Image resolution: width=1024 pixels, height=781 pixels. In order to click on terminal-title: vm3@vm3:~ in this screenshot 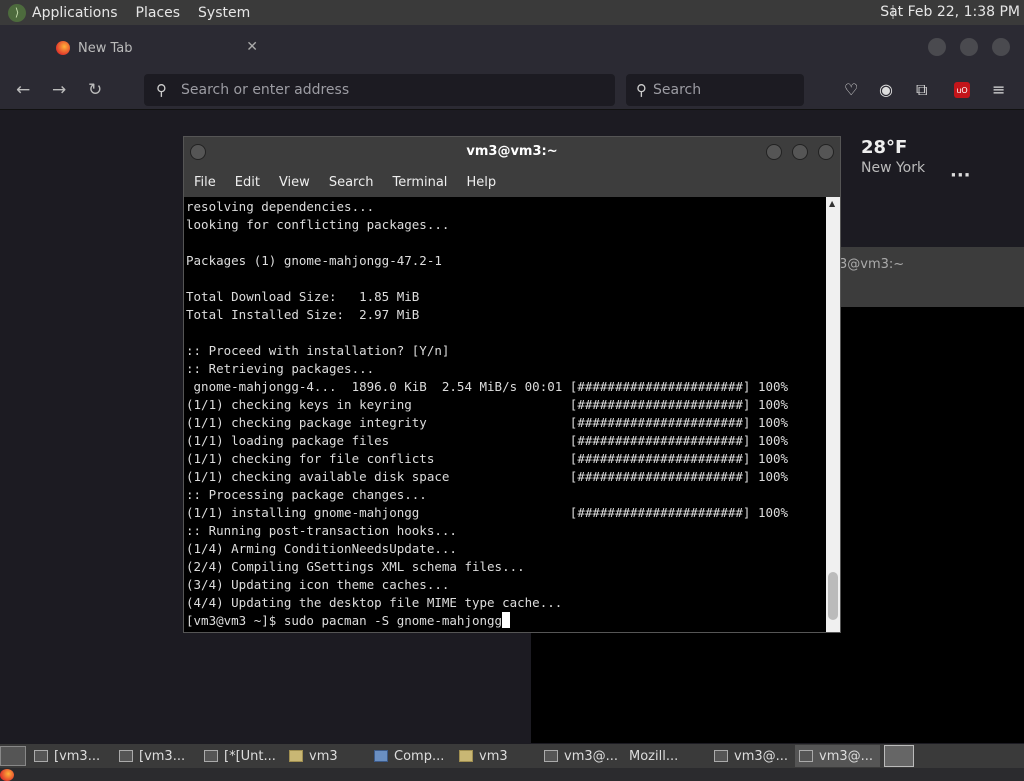, I will do `click(512, 151)`.